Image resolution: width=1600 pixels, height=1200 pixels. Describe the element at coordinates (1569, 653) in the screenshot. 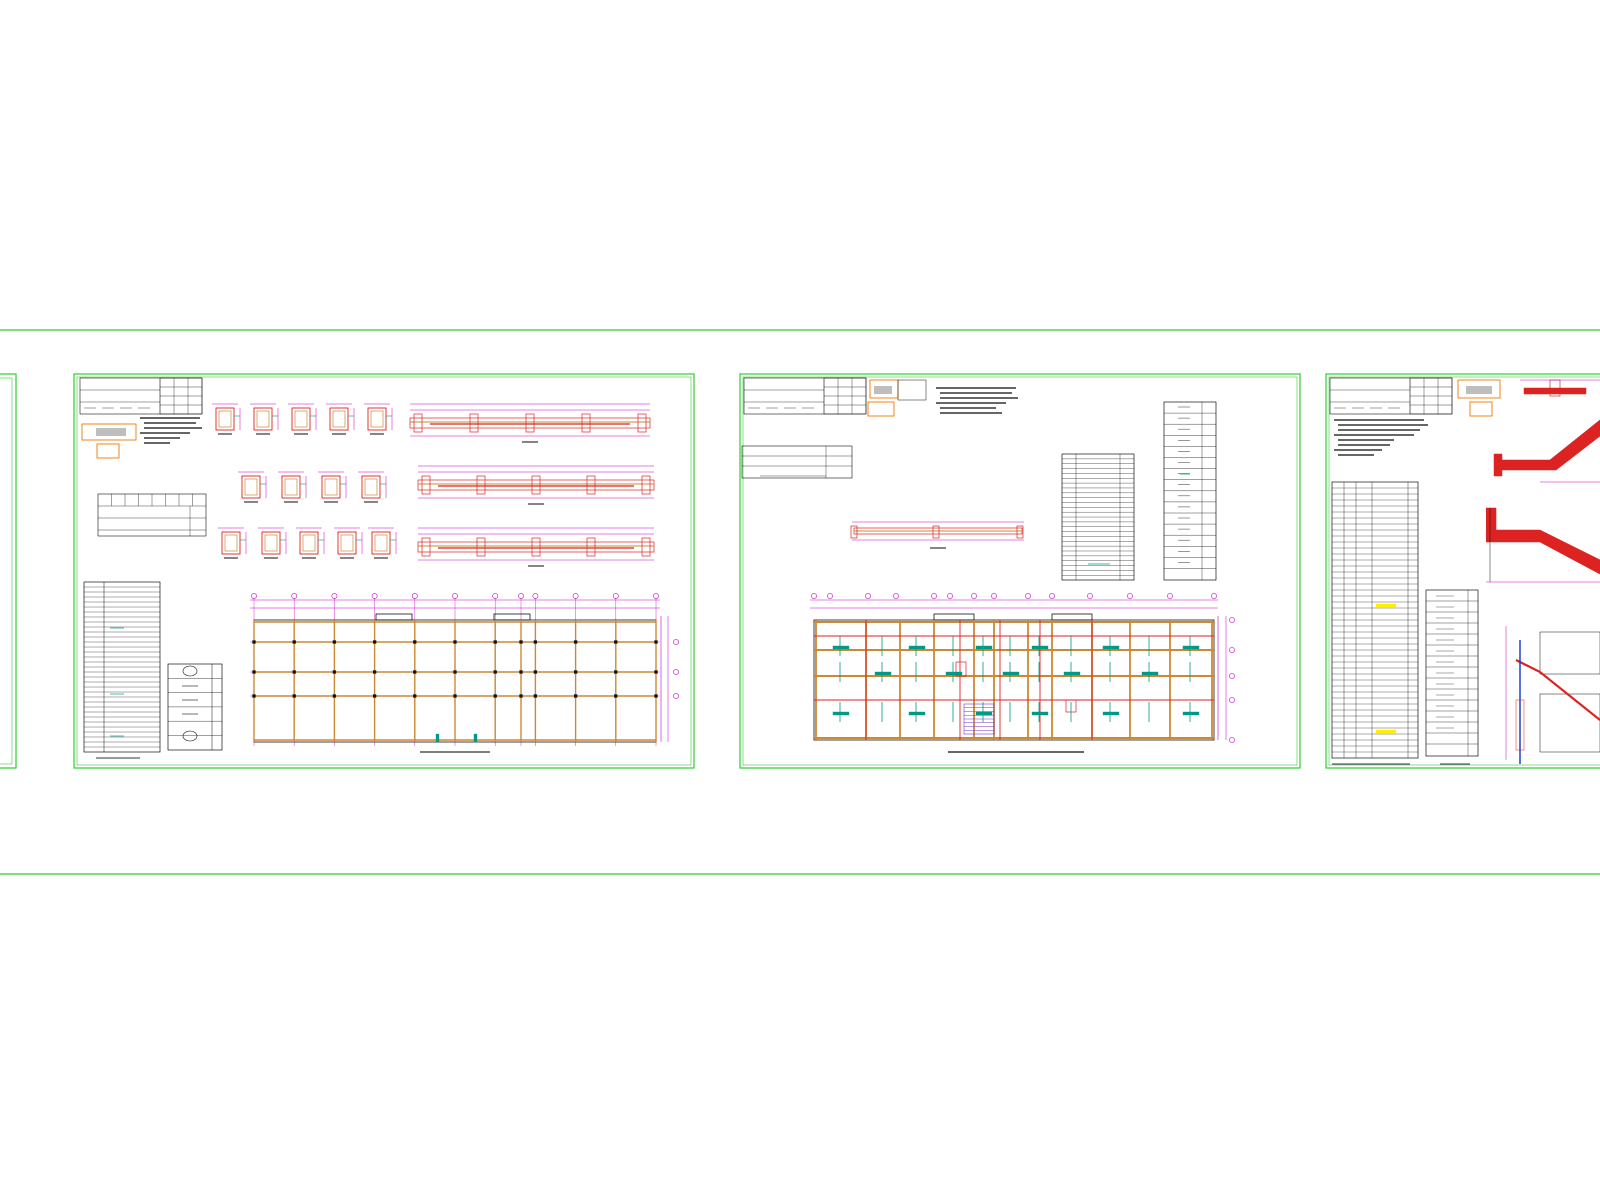

I see `stair-frame` at that location.